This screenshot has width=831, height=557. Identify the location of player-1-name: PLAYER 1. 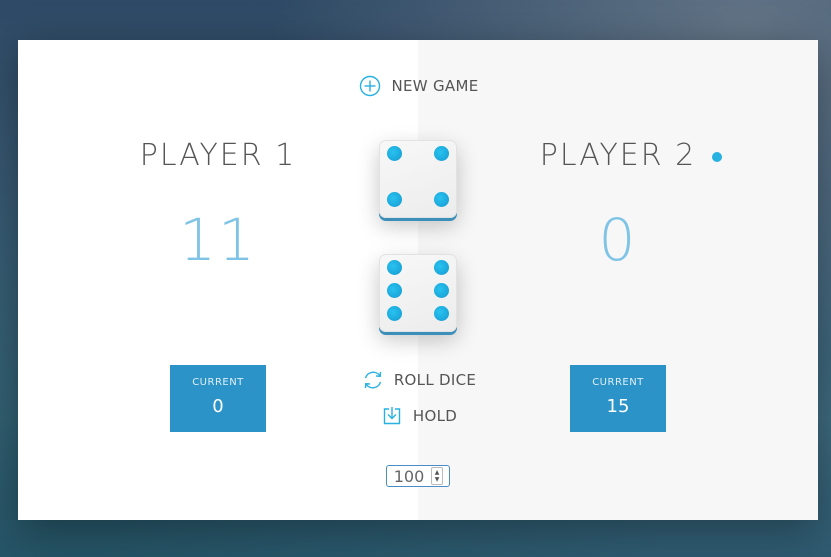
(218, 155).